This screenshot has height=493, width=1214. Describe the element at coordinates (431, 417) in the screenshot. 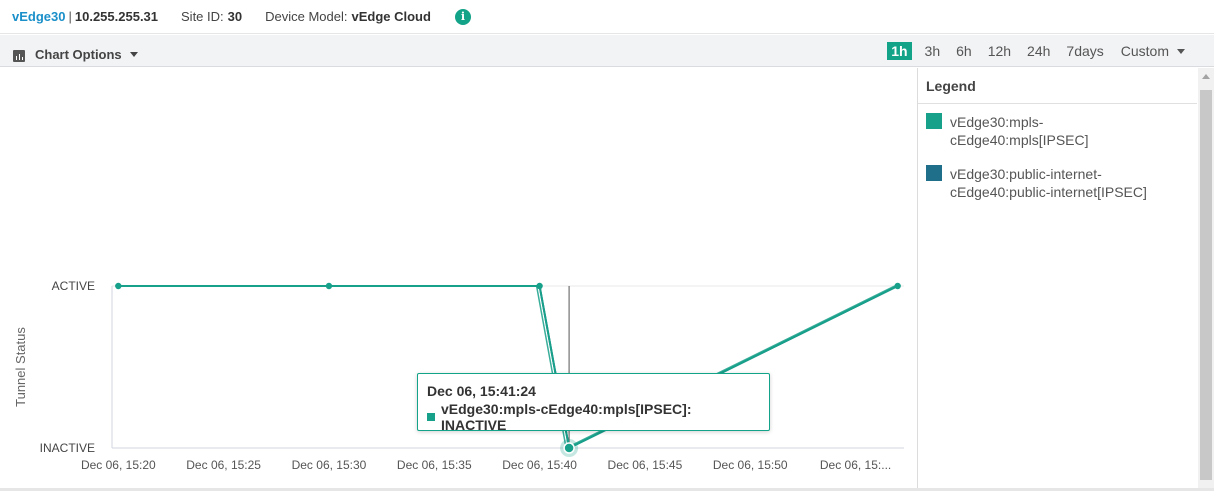

I see `tooltip-series-swatch` at that location.